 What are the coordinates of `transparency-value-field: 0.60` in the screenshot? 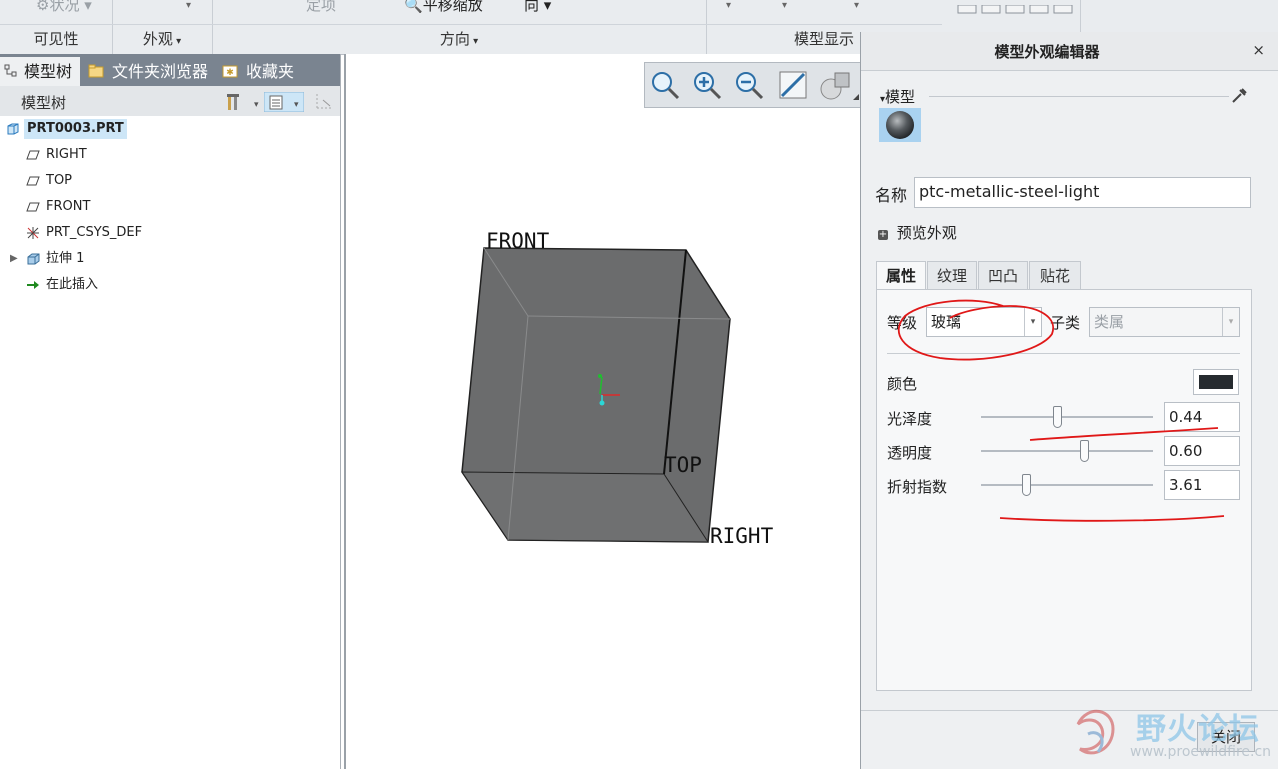 It's located at (1202, 451).